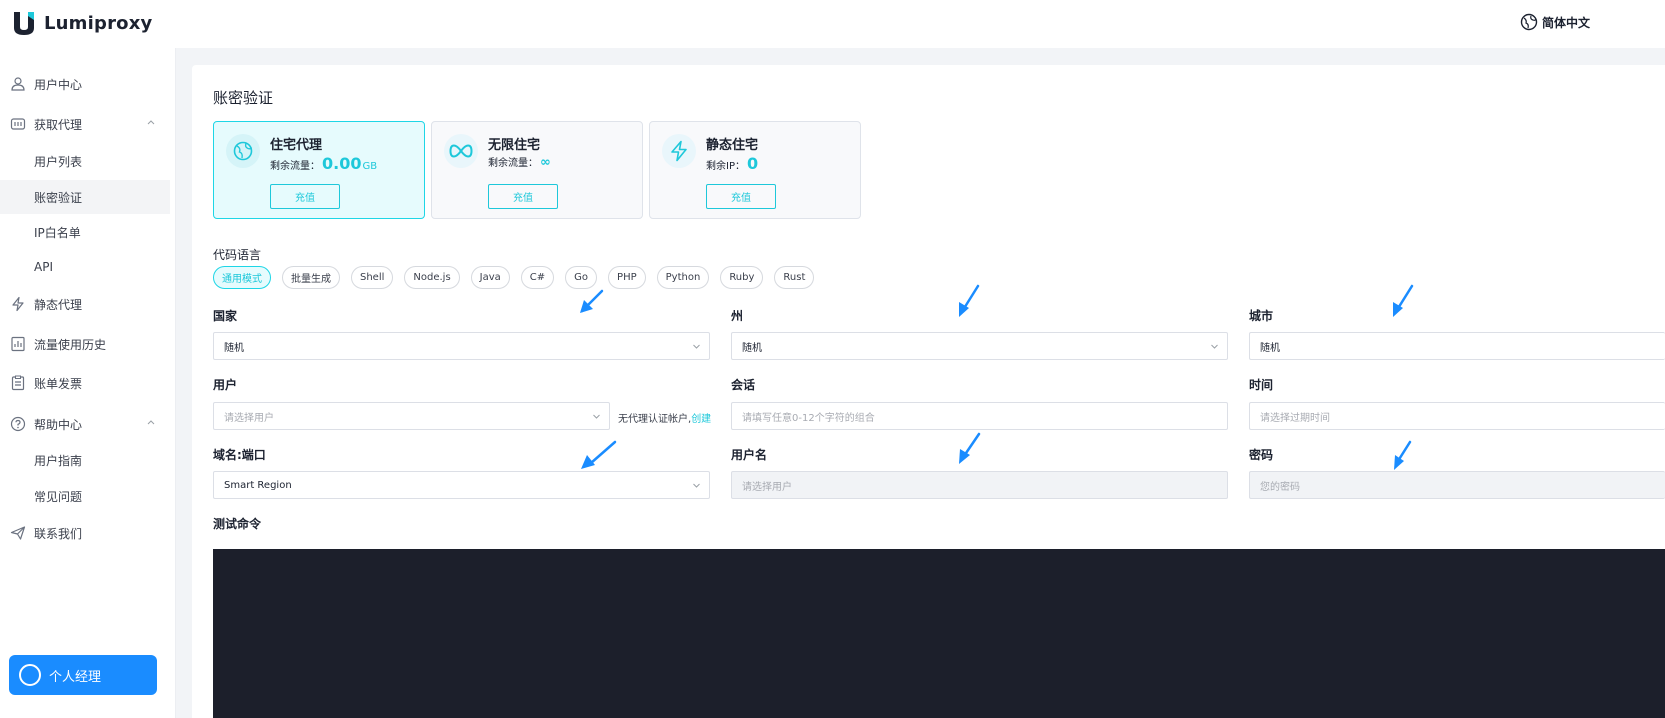  I want to click on tab-python: Python, so click(683, 277).